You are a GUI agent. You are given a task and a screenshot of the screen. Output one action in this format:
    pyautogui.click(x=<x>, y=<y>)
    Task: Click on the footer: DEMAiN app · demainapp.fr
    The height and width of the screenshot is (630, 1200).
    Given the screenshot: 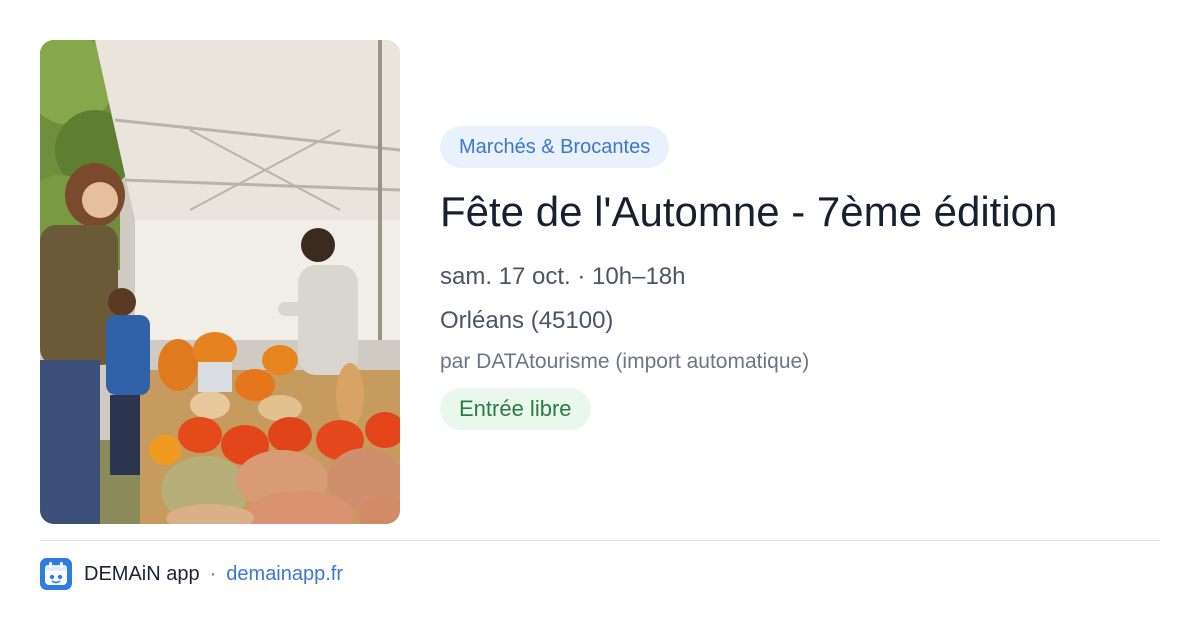 What is the action you would take?
    pyautogui.click(x=191, y=574)
    